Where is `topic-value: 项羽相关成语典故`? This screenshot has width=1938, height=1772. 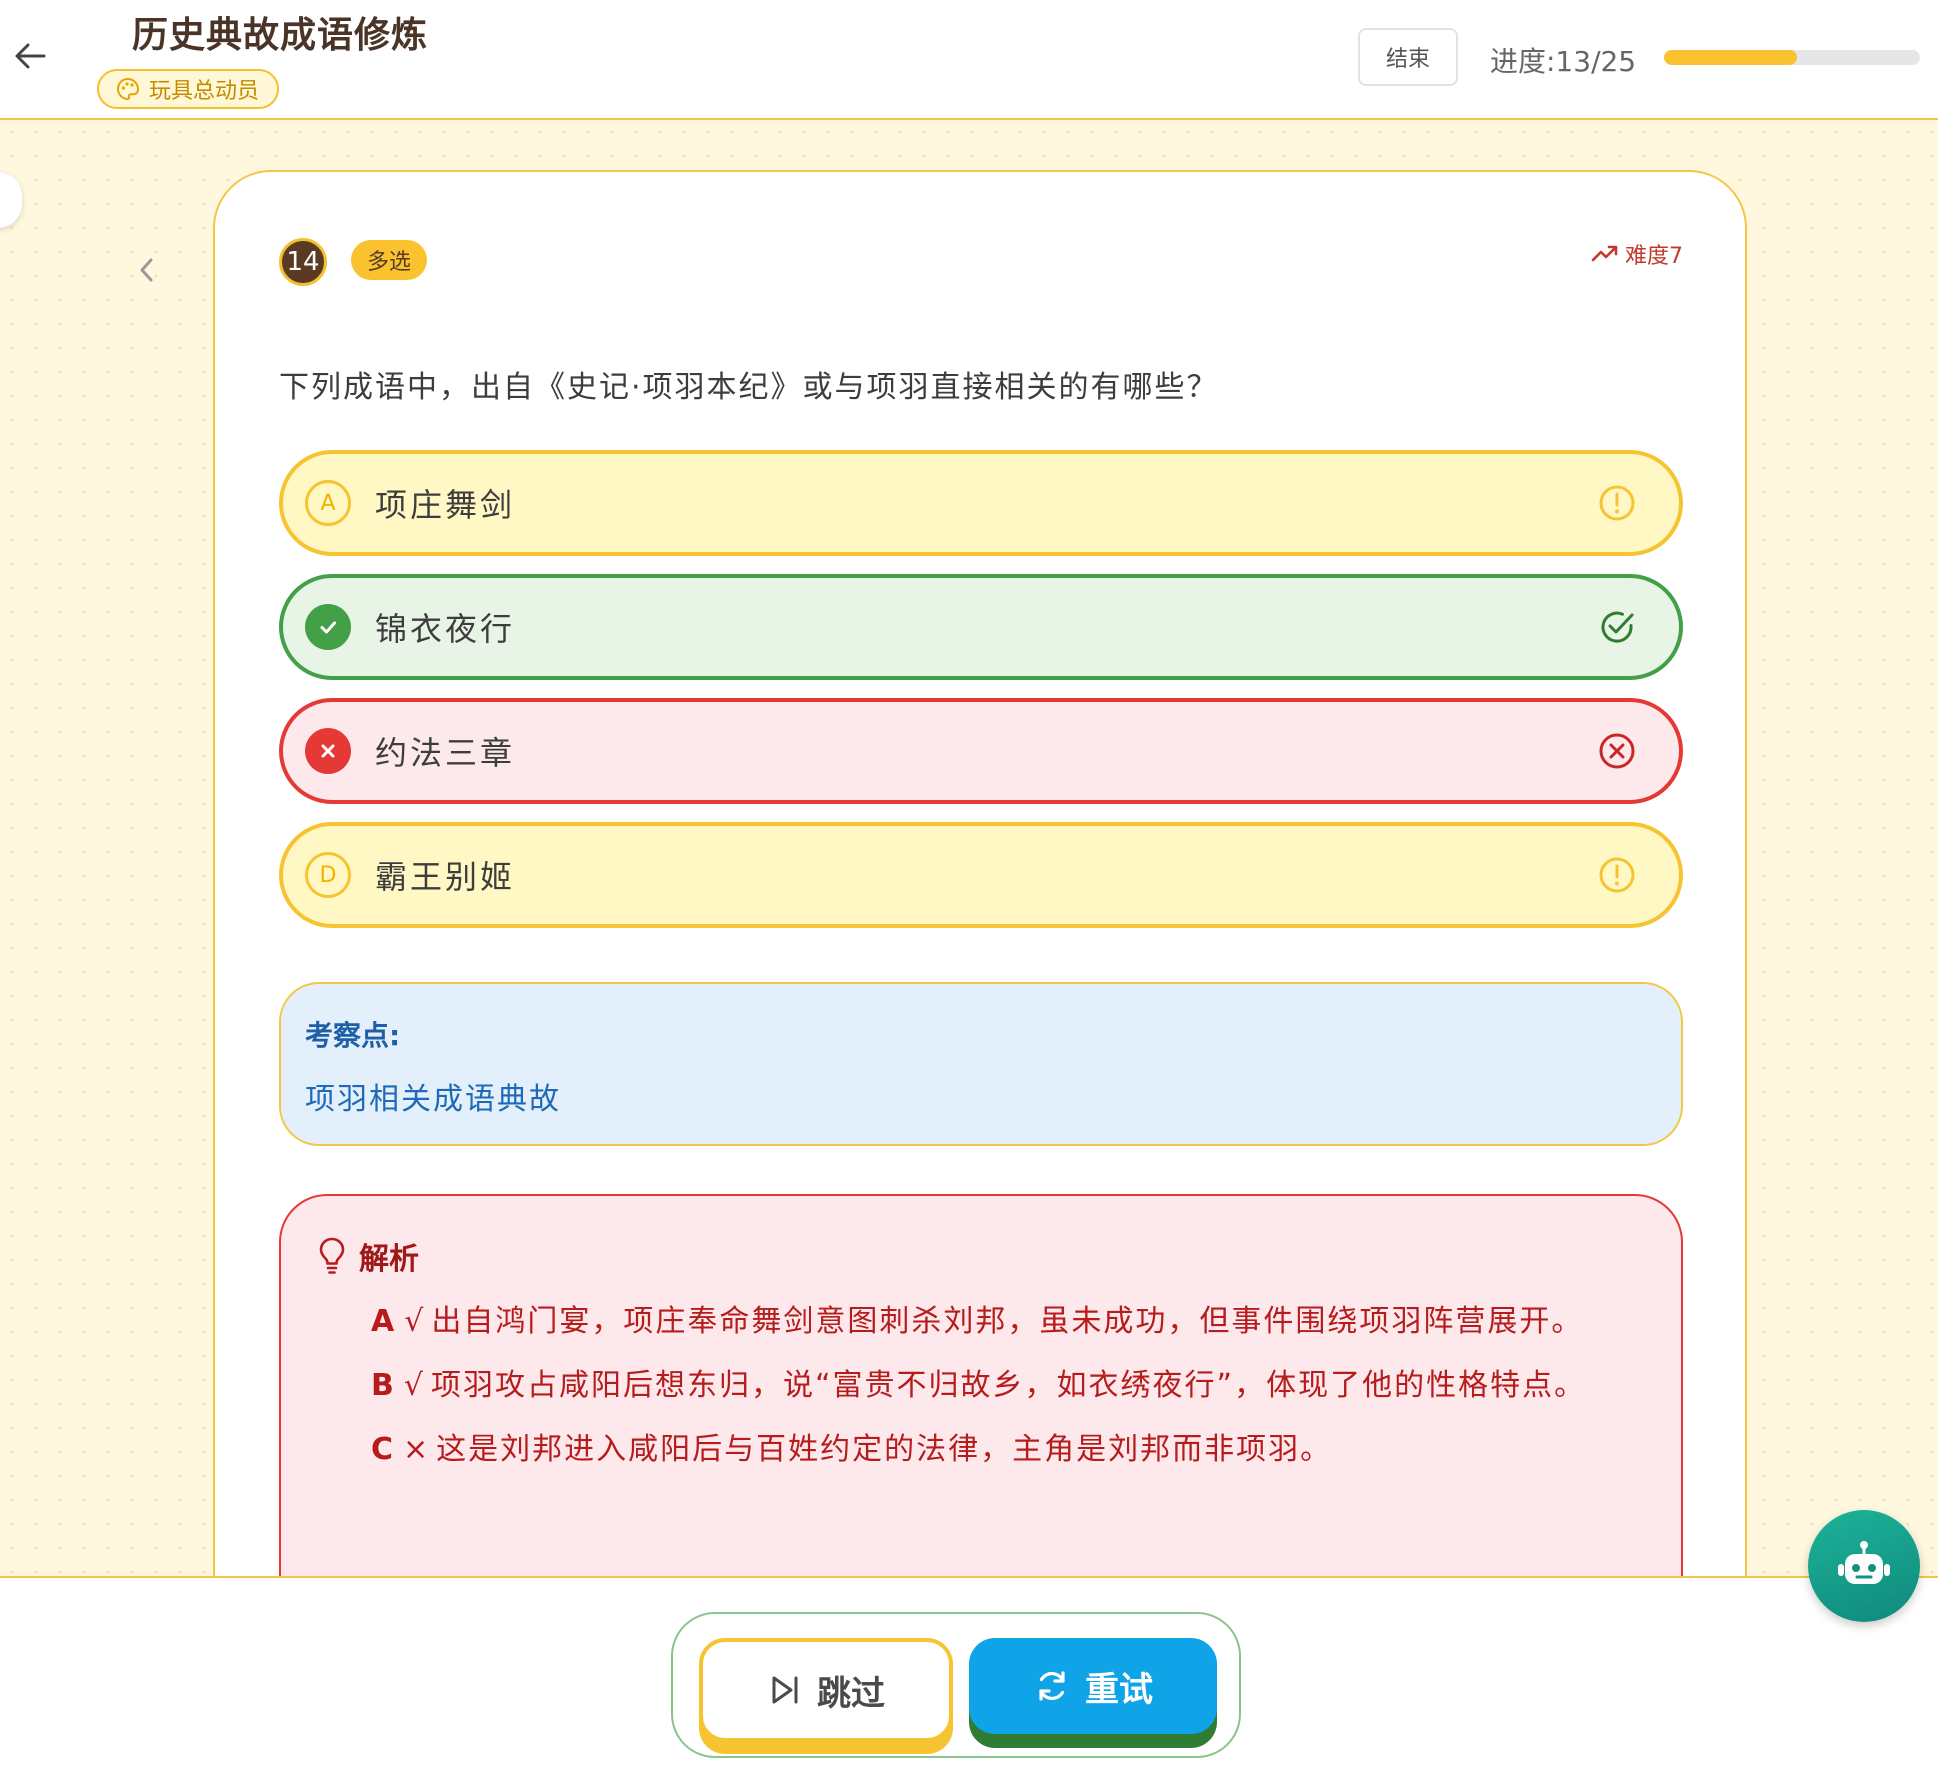 topic-value: 项羽相关成语典故 is located at coordinates (433, 1099).